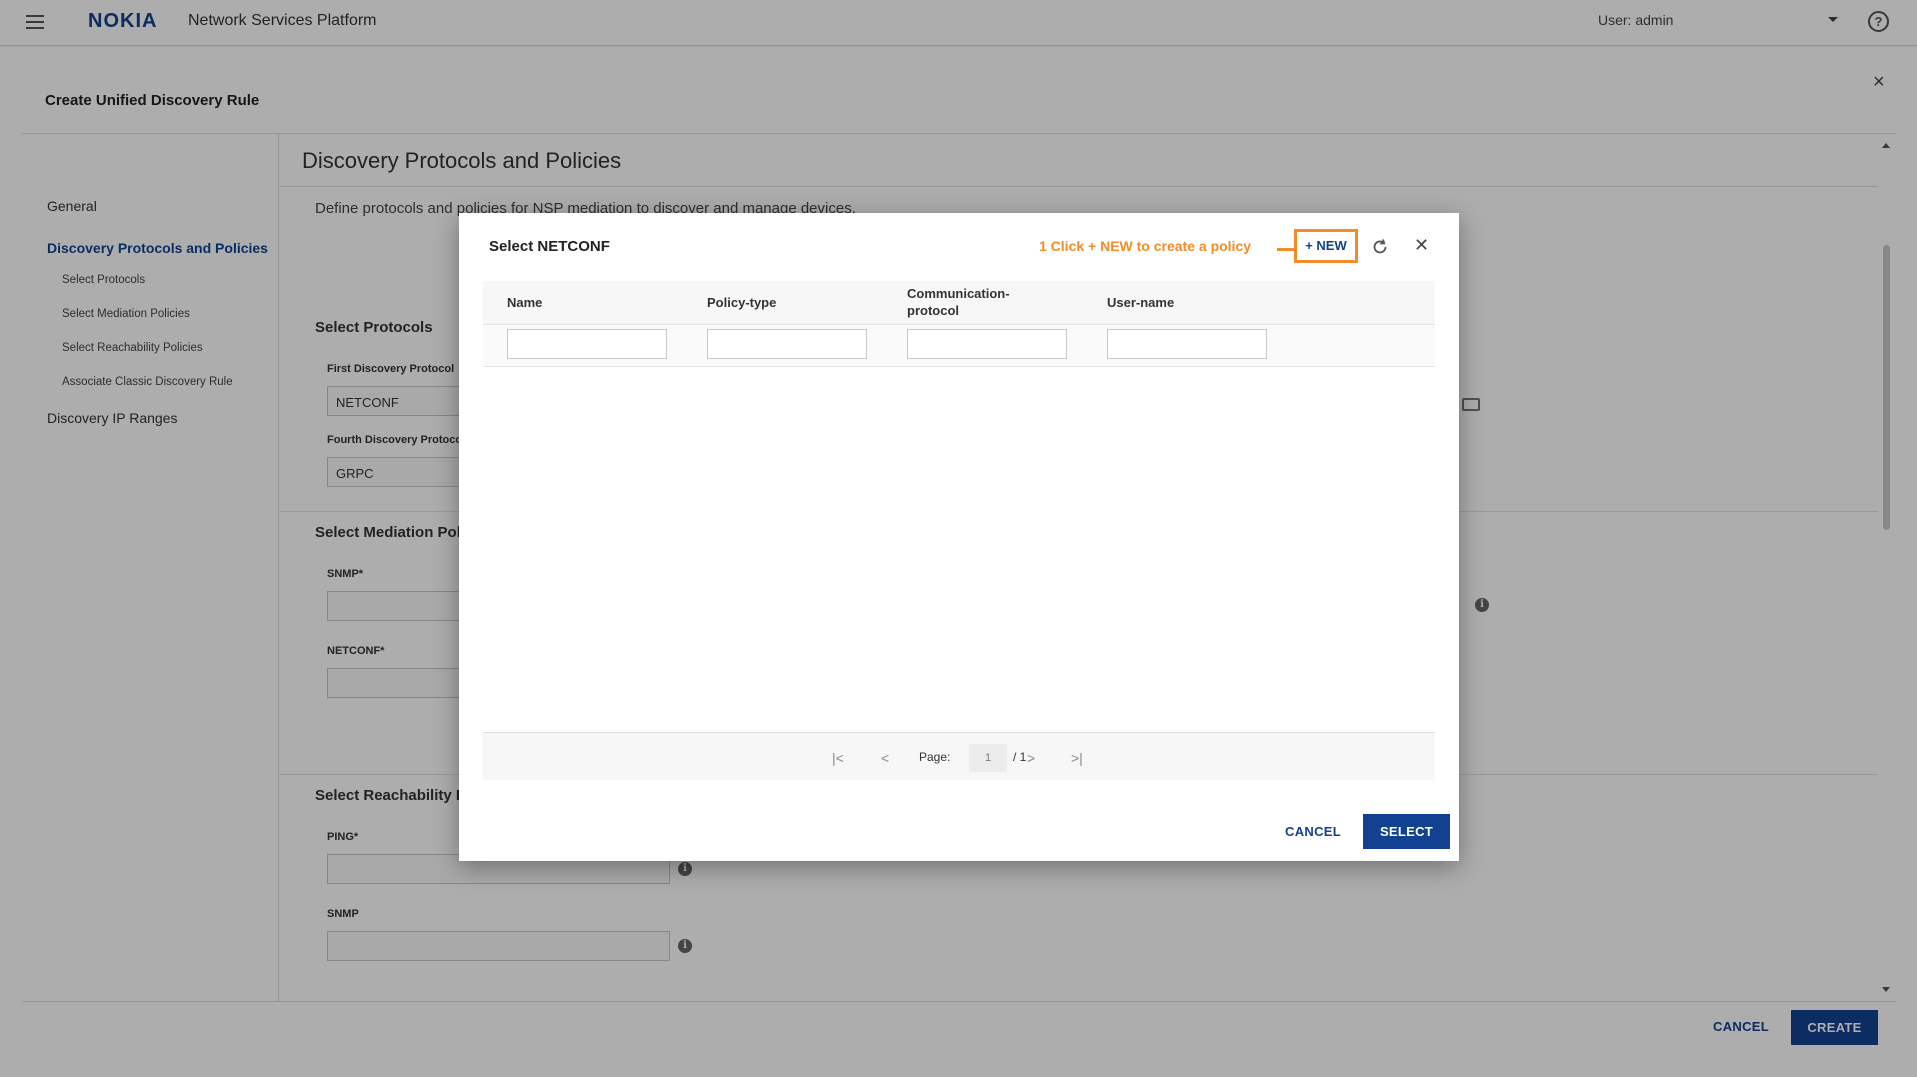  I want to click on page-number-input: 1, so click(988, 758).